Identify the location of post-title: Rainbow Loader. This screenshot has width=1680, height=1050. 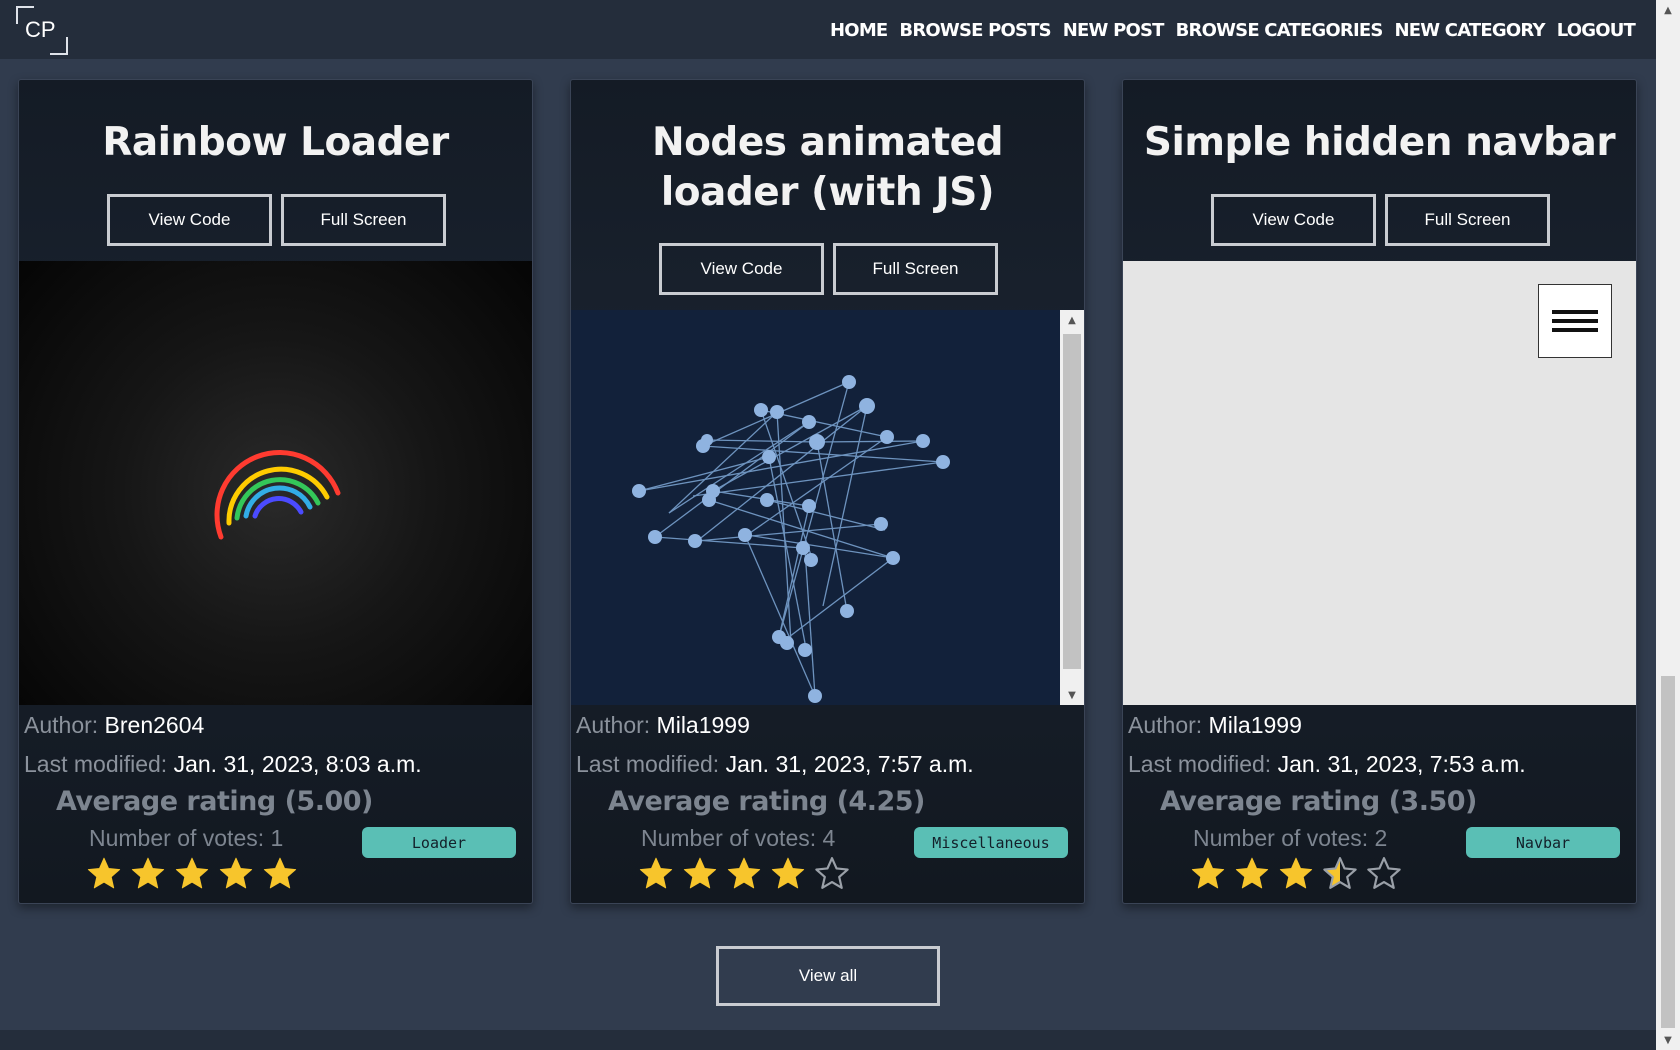
(275, 142).